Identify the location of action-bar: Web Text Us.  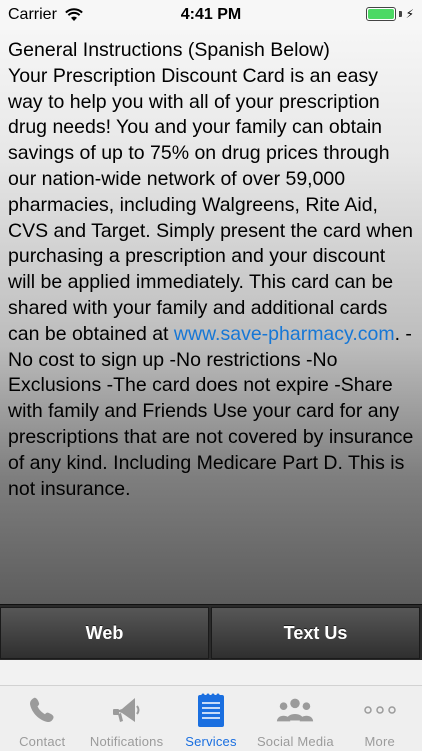
(211, 632).